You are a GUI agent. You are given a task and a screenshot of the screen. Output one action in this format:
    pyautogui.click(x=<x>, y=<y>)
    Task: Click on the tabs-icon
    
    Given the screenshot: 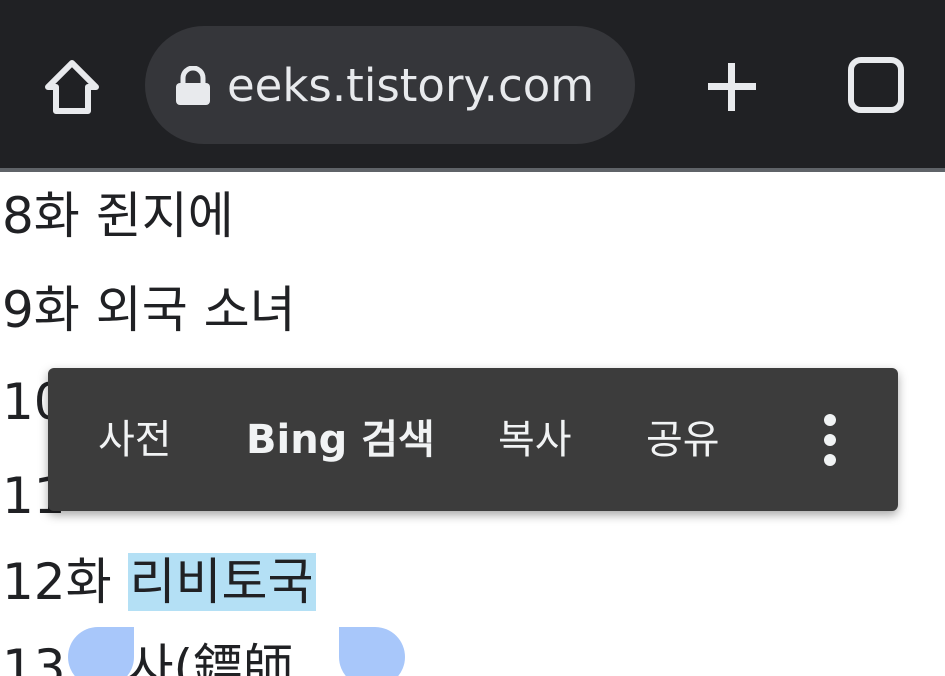 What is the action you would take?
    pyautogui.click(x=876, y=85)
    